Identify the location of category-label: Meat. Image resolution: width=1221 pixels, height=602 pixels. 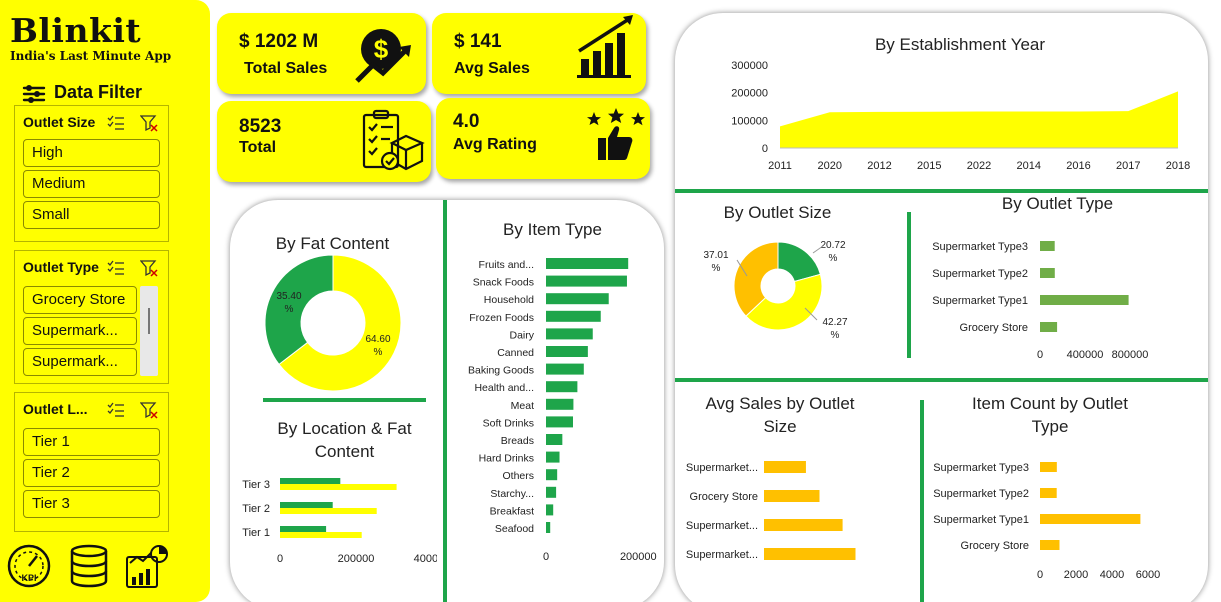
(522, 406).